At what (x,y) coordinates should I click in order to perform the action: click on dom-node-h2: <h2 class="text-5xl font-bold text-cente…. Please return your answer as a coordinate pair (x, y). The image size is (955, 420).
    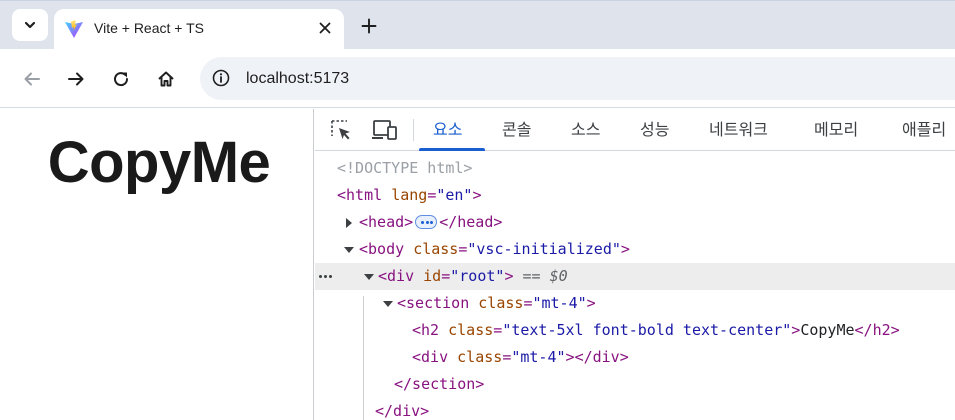
    Looking at the image, I should click on (635, 330).